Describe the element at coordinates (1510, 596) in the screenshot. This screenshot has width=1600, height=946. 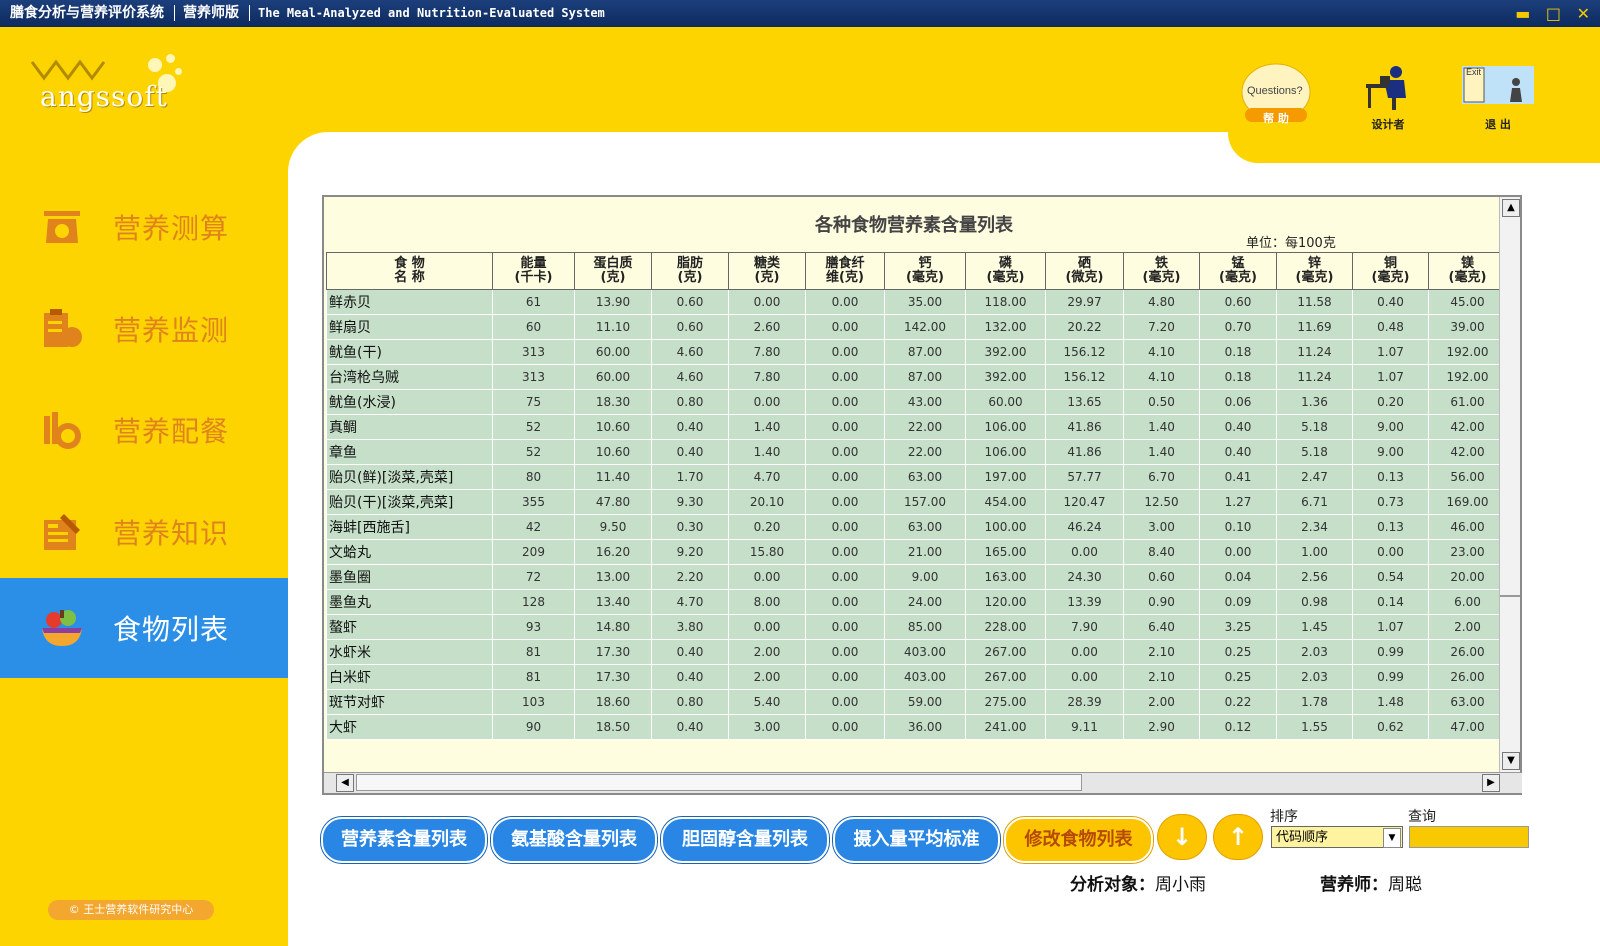
I see `scroll-thumb` at that location.